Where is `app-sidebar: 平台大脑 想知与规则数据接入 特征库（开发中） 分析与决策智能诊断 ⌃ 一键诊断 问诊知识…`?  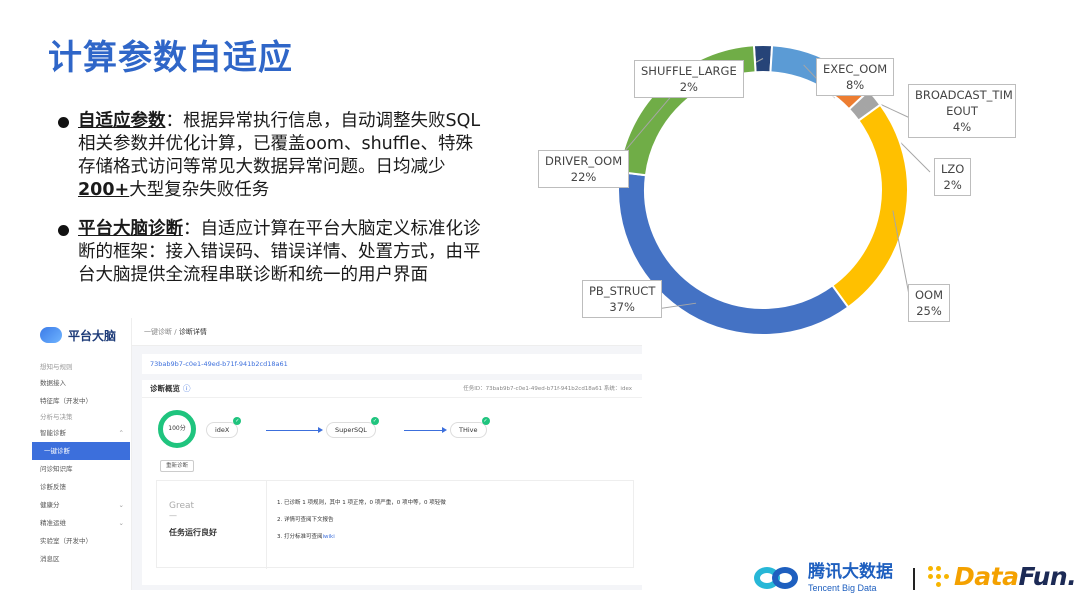 app-sidebar: 平台大脑 想知与规则数据接入 特征库（开发中） 分析与决策智能诊断 ⌃ 一键诊断 问诊知识… is located at coordinates (80, 454).